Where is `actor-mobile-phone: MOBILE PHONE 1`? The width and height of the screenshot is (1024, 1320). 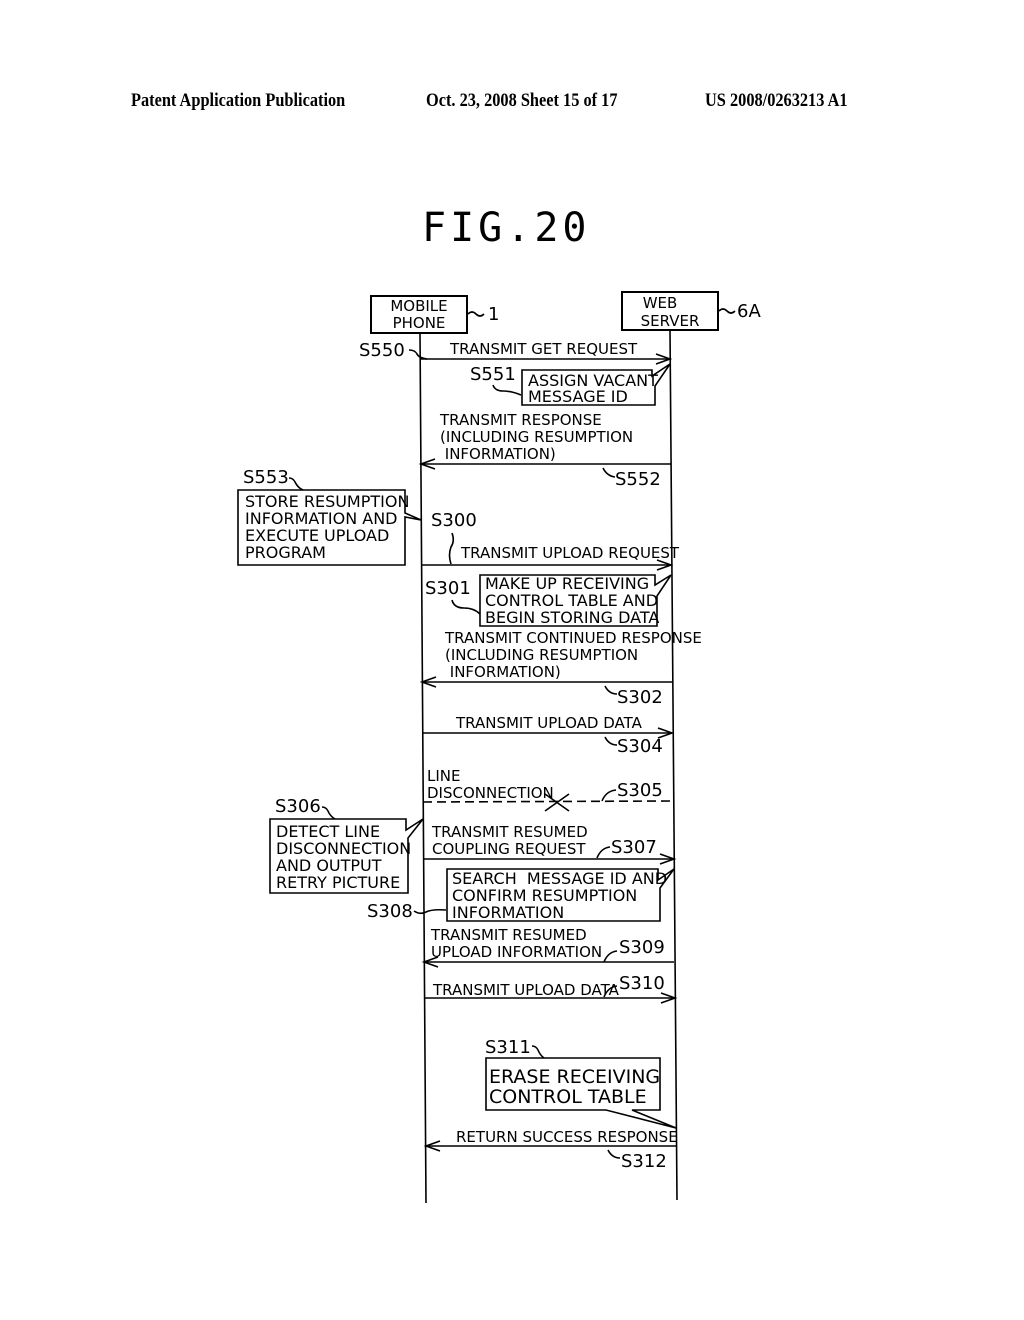
actor-mobile-phone: MOBILE PHONE 1 is located at coordinates (434, 314).